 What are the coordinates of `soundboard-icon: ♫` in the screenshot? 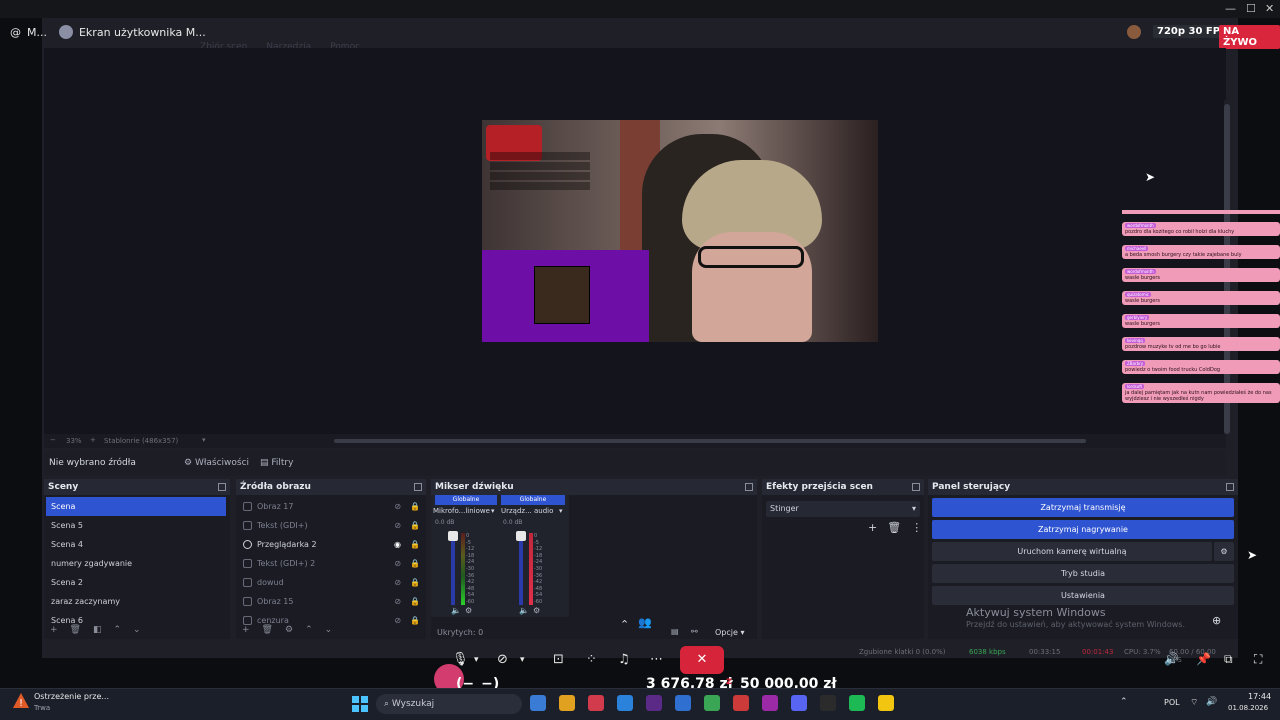 It's located at (624, 659).